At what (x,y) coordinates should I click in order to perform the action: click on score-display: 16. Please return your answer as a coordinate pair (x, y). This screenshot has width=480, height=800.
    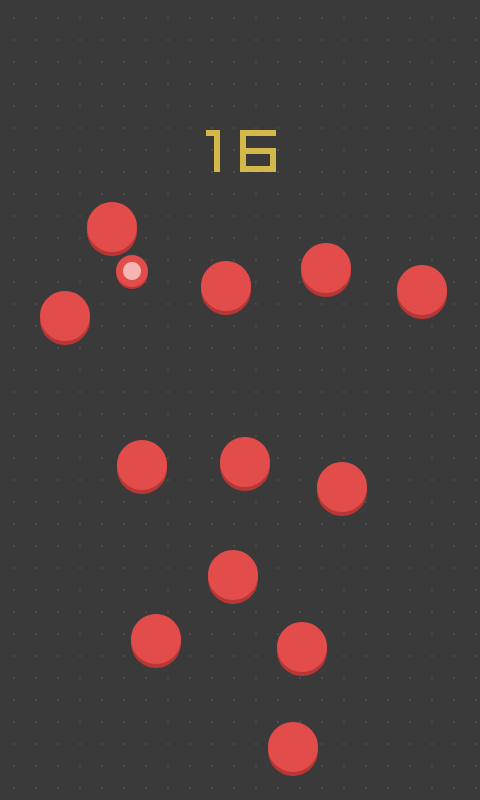
    Looking at the image, I should click on (240, 150).